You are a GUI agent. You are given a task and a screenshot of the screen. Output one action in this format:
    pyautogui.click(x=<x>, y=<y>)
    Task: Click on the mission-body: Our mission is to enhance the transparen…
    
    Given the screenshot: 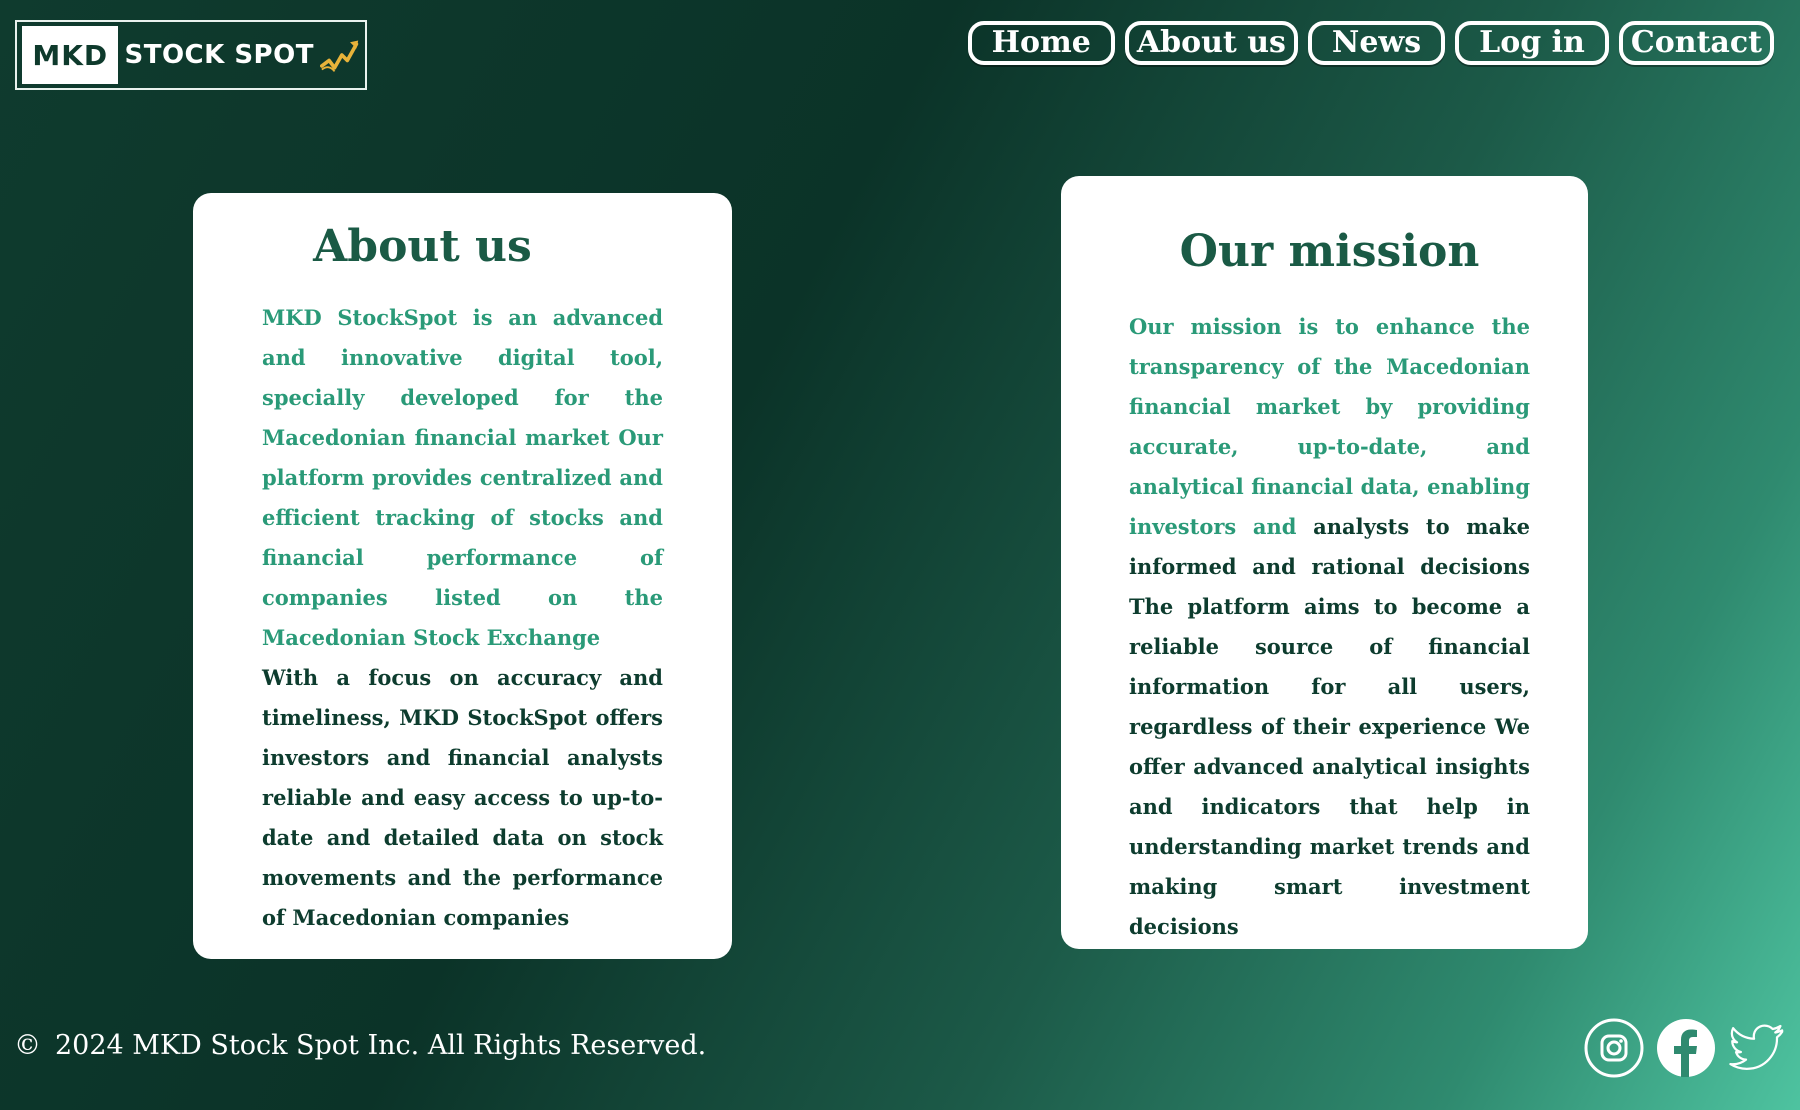 What is the action you would take?
    pyautogui.click(x=1329, y=627)
    